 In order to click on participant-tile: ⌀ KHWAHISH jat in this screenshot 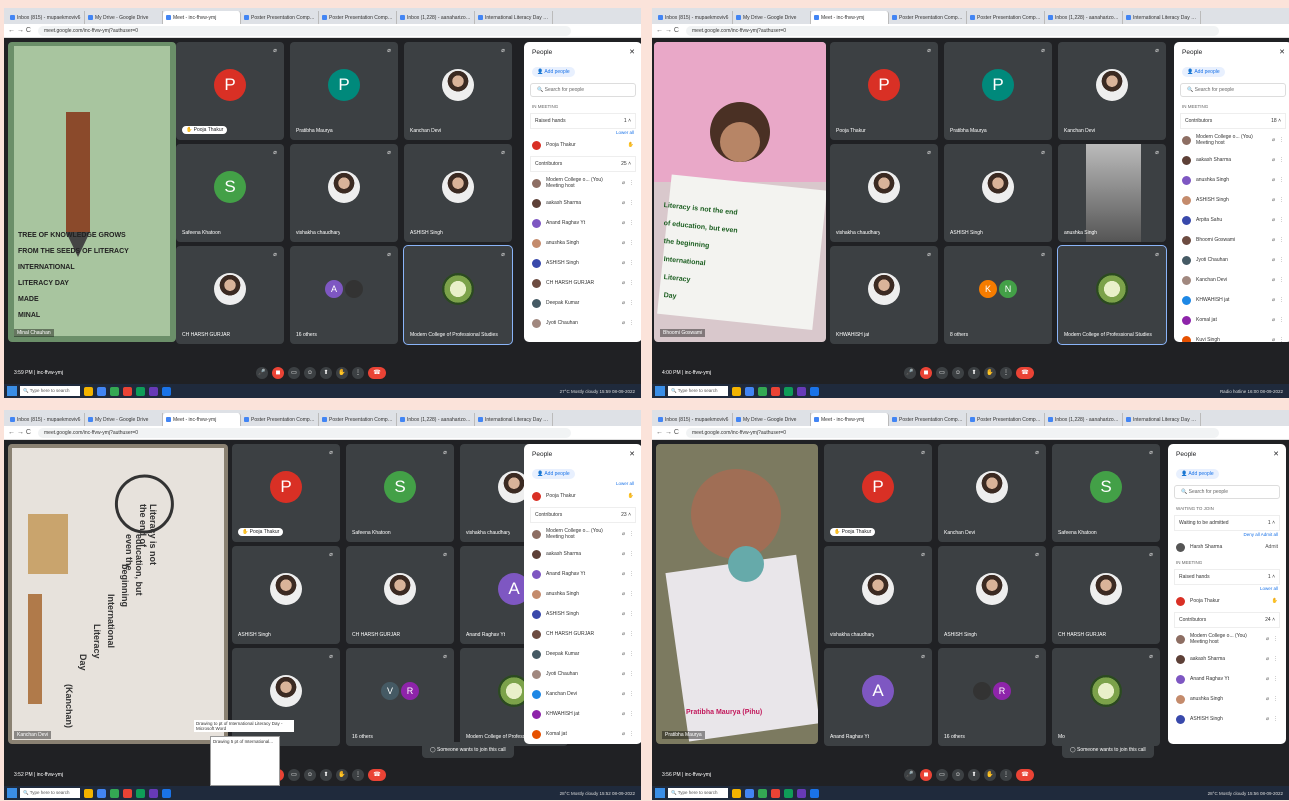, I will do `click(884, 295)`.